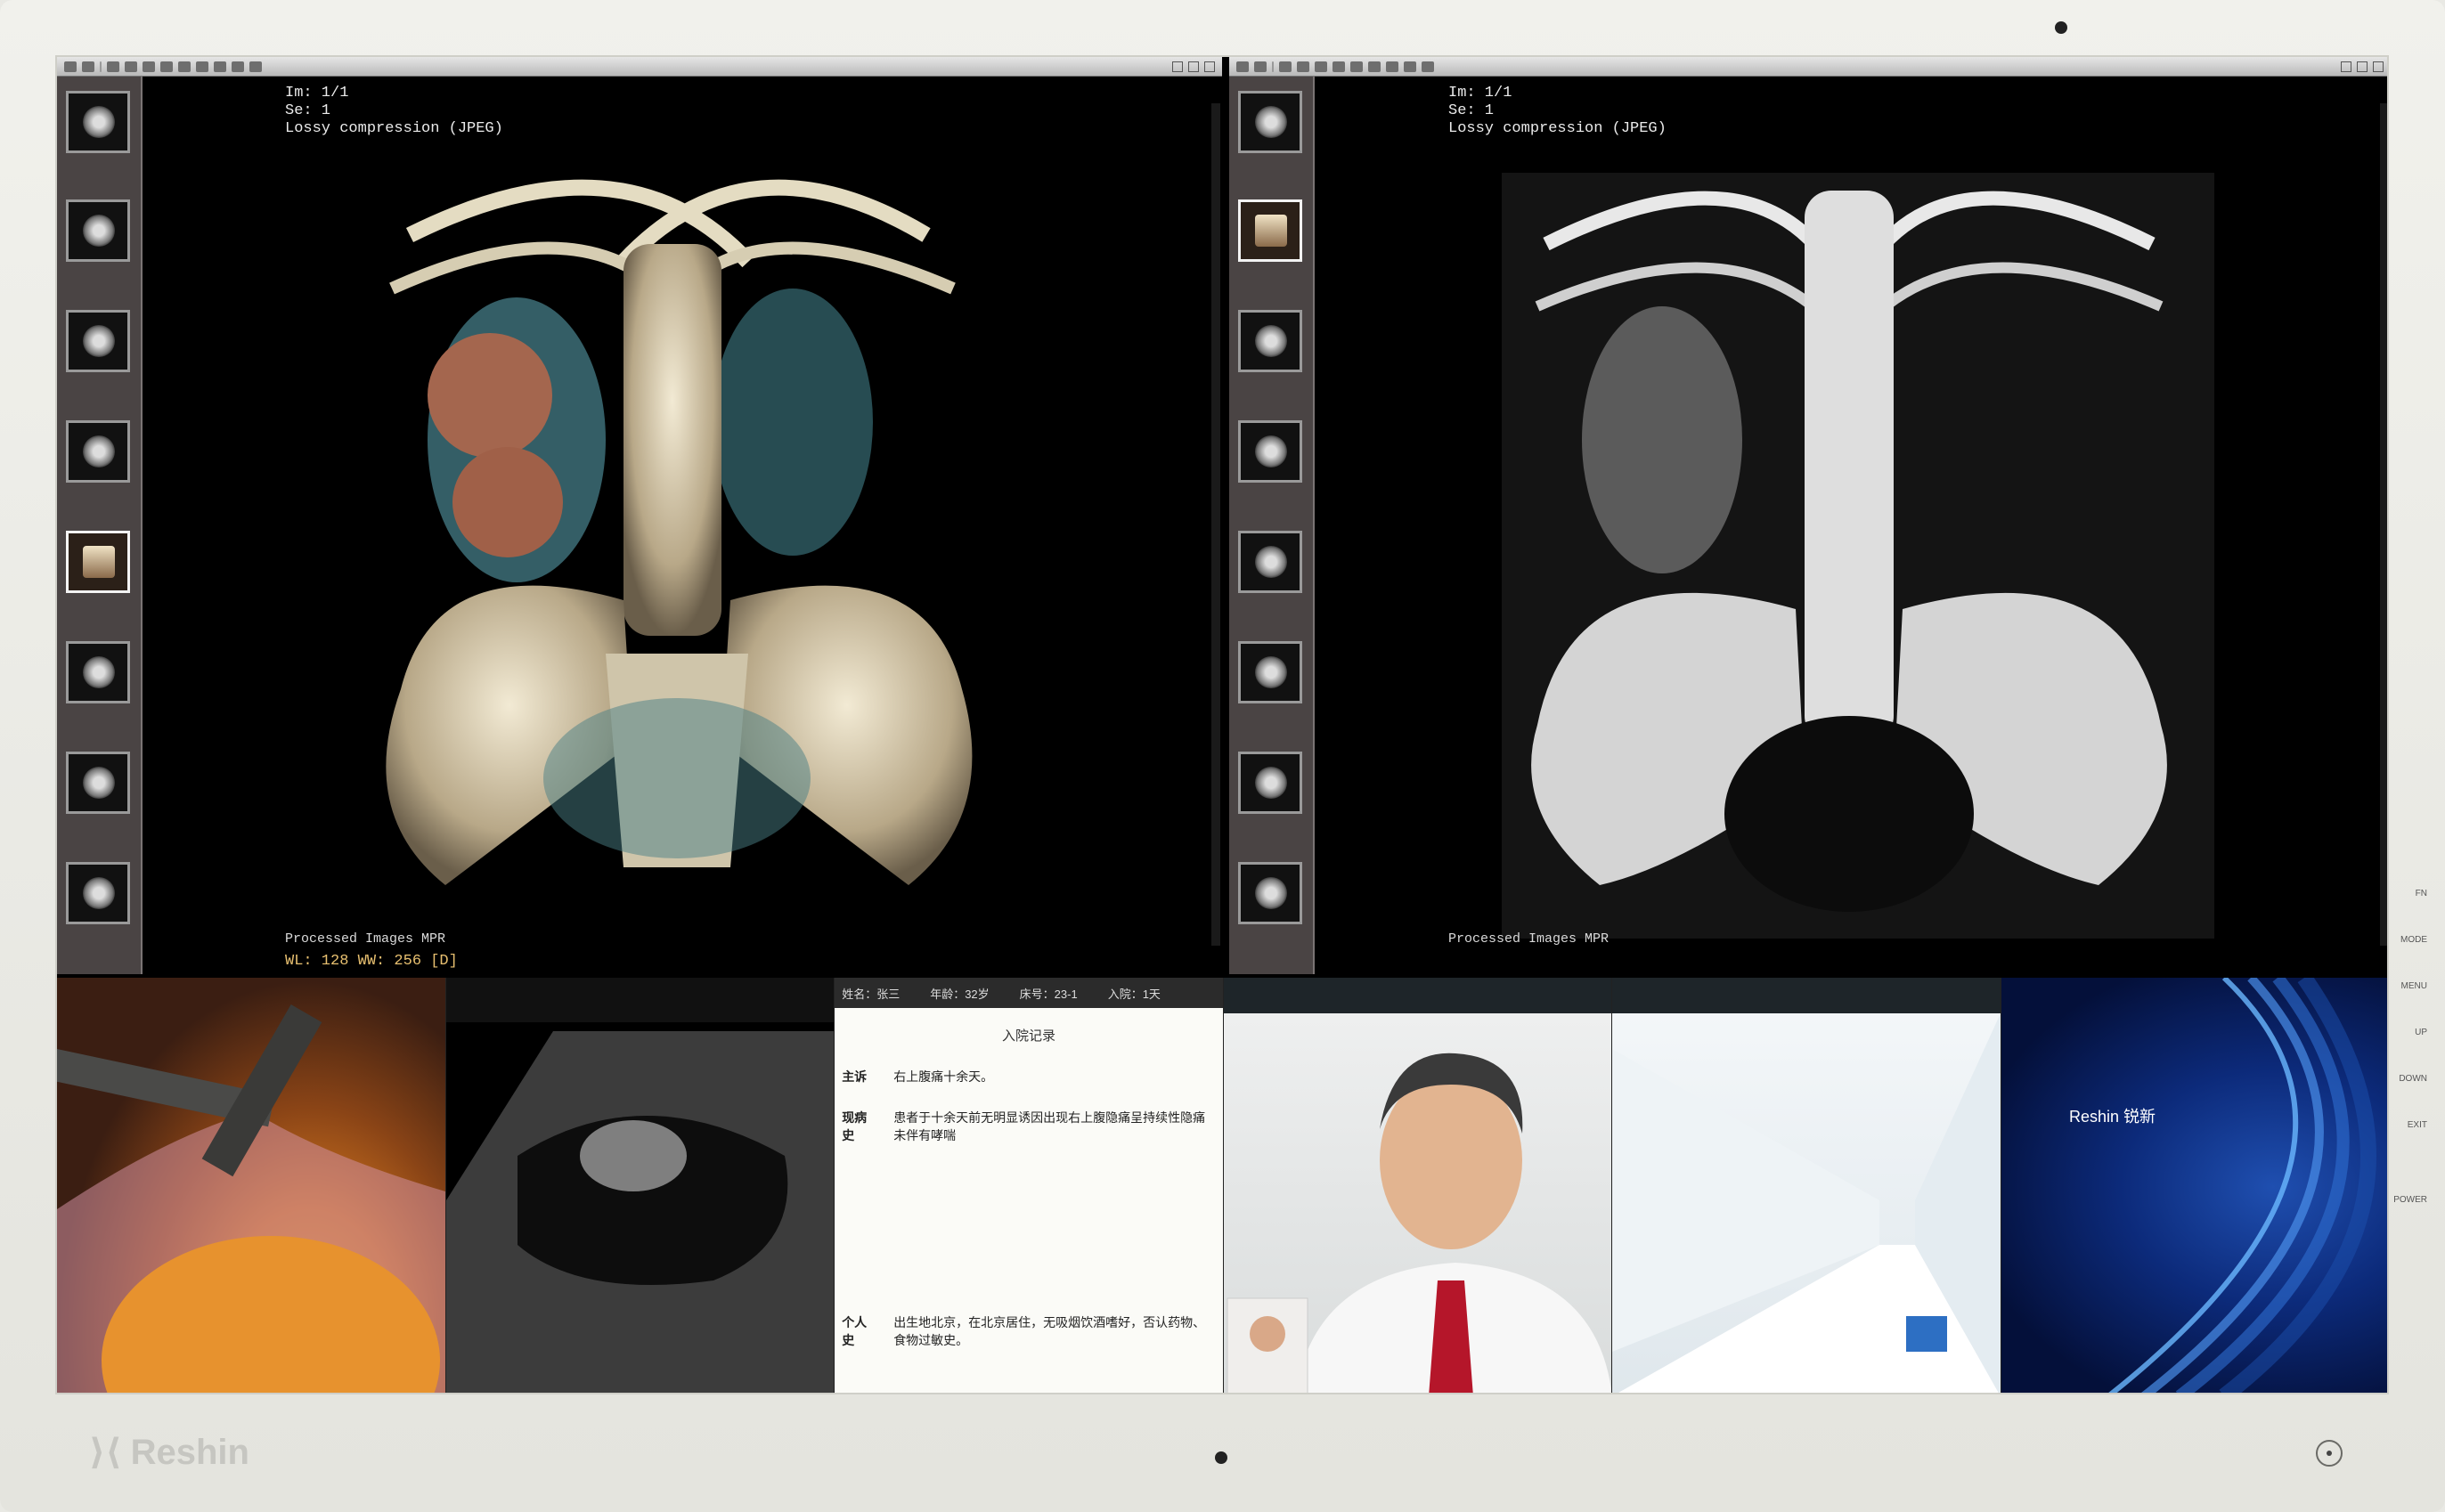 The height and width of the screenshot is (1512, 2445). Describe the element at coordinates (2421, 1032) in the screenshot. I see `osd-up-button: UP` at that location.